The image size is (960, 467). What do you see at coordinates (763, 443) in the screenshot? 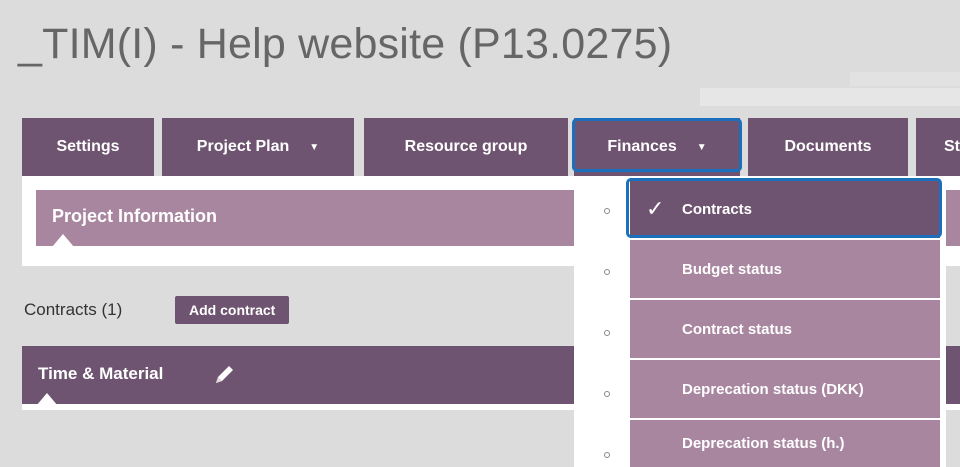
I see `menu-item-label: Deprecation status (h.)` at bounding box center [763, 443].